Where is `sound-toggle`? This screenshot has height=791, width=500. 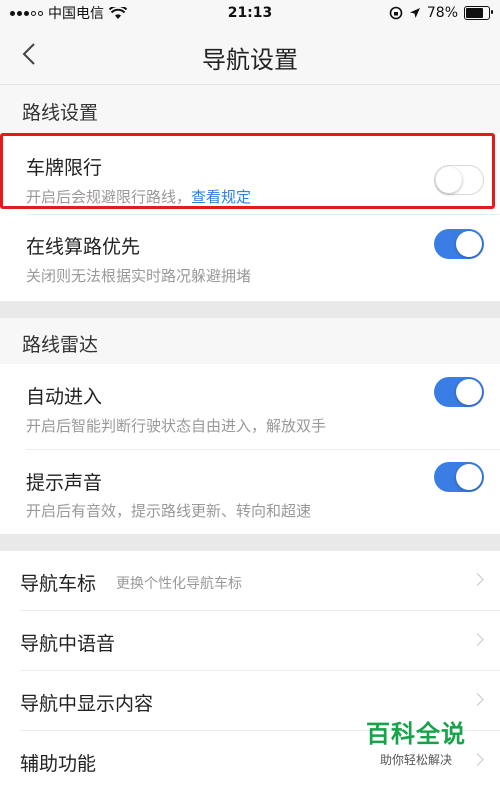 sound-toggle is located at coordinates (459, 477).